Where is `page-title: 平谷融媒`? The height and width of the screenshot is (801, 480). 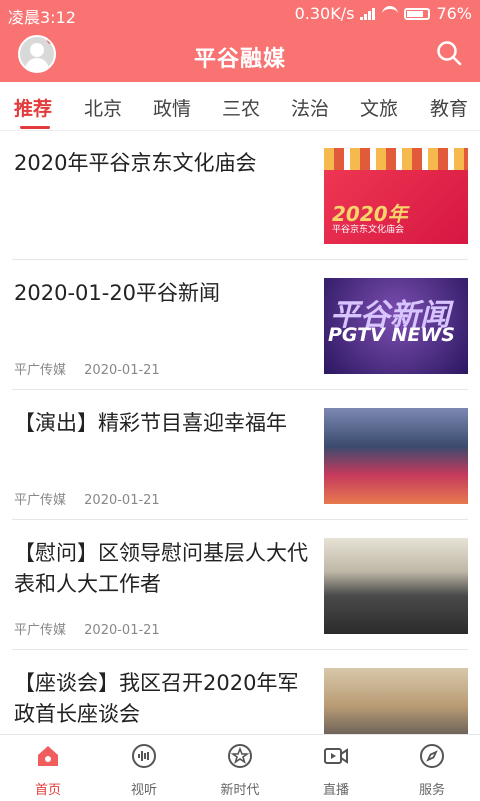 page-title: 平谷融媒 is located at coordinates (239, 59).